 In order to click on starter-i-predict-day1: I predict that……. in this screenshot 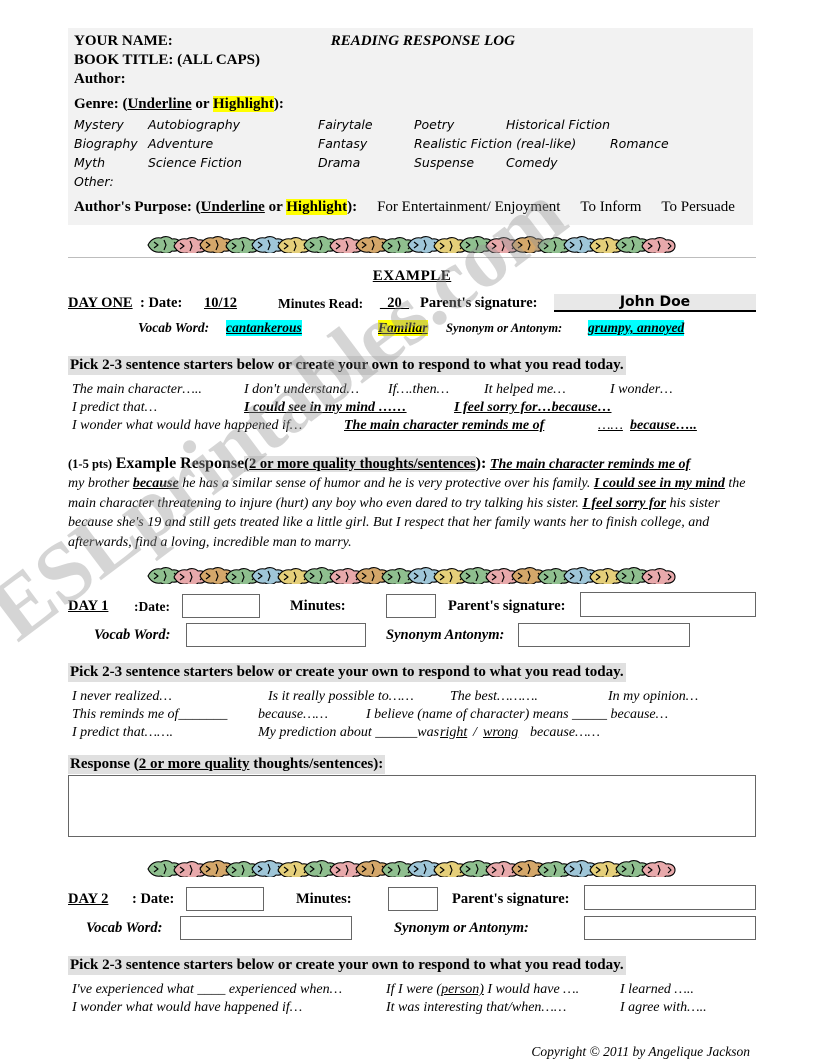, I will do `click(122, 733)`.